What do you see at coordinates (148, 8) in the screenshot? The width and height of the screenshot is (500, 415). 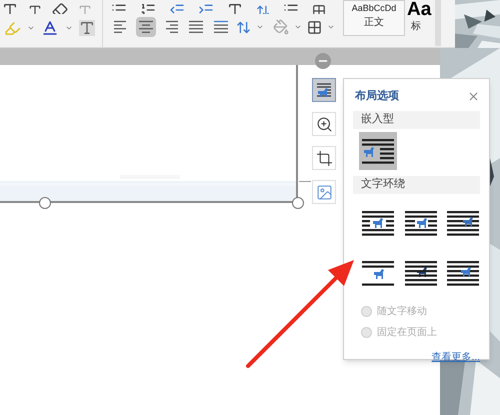 I see `numbered-list-icon` at bounding box center [148, 8].